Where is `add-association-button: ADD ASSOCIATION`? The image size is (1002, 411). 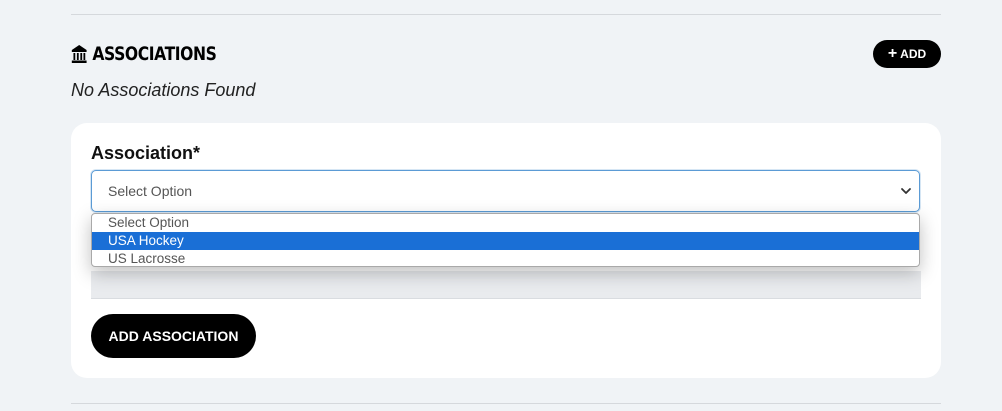
add-association-button: ADD ASSOCIATION is located at coordinates (173, 336).